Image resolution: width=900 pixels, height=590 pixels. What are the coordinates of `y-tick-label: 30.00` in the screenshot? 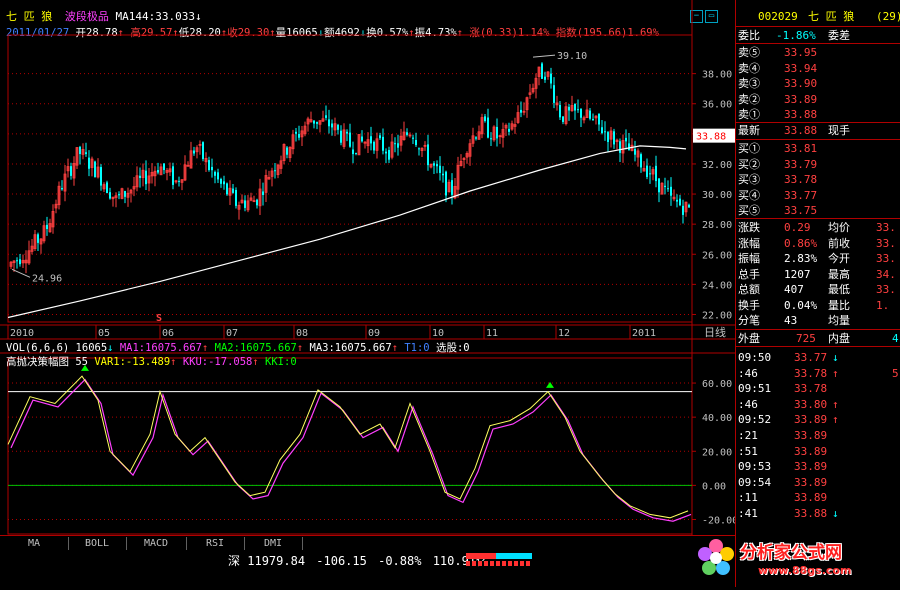 It's located at (717, 195).